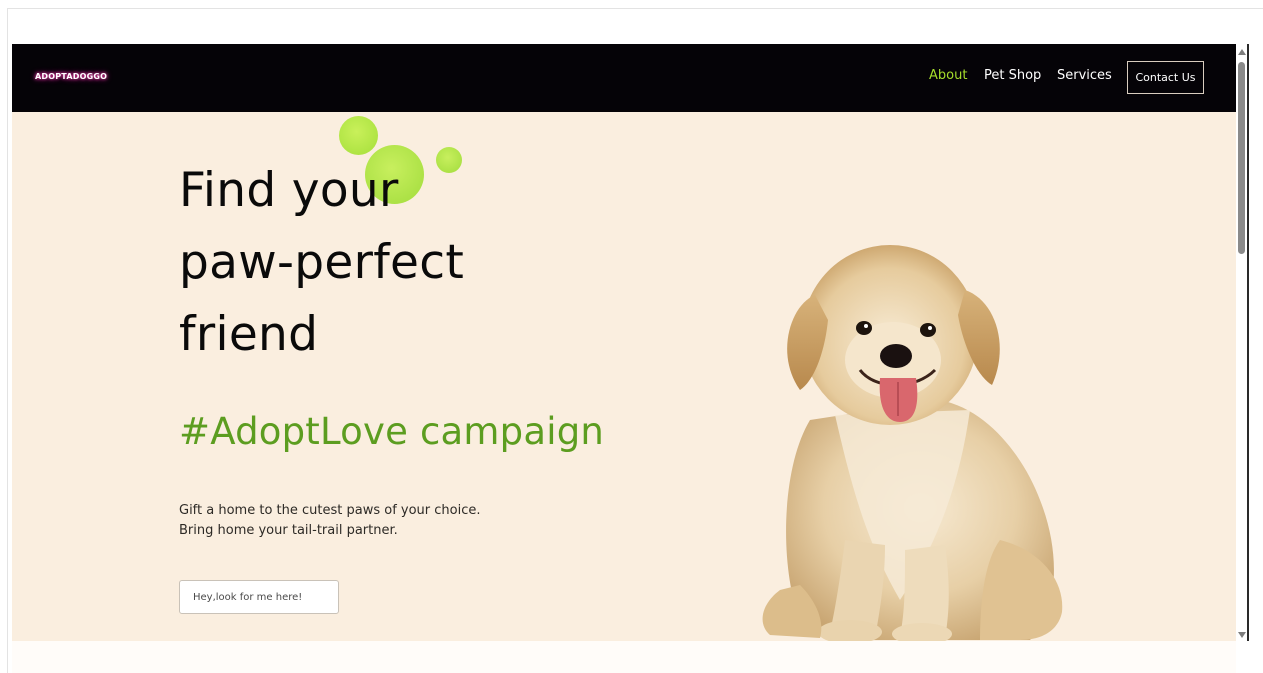 This screenshot has height=673, width=1263. What do you see at coordinates (259, 597) in the screenshot?
I see `search-input` at bounding box center [259, 597].